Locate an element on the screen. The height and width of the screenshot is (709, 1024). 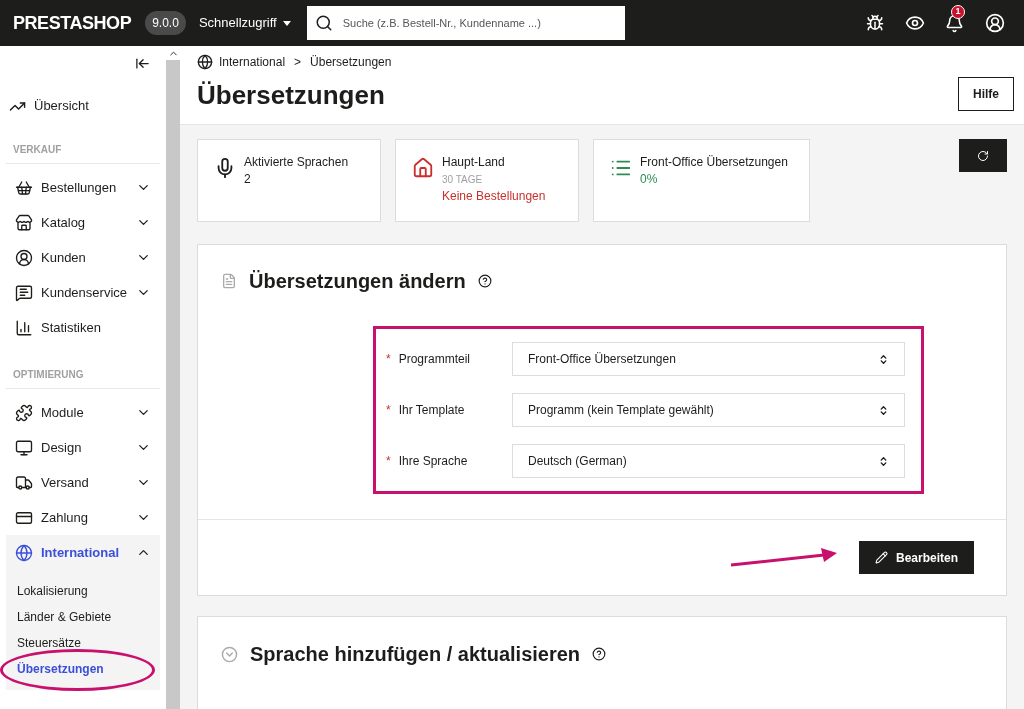
edit-button: Bearbeiten is located at coordinates (916, 557).